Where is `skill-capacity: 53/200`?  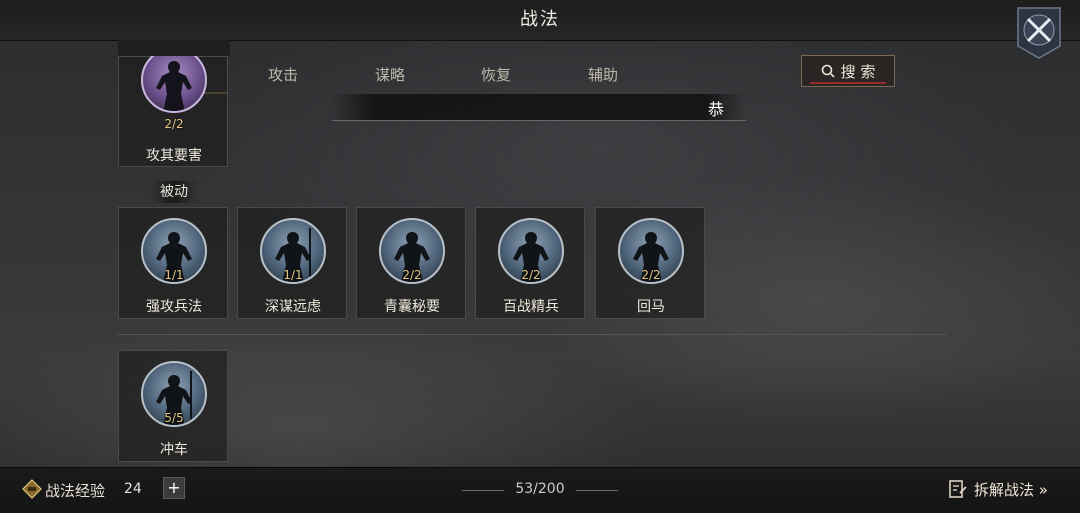
skill-capacity: 53/200 is located at coordinates (540, 489).